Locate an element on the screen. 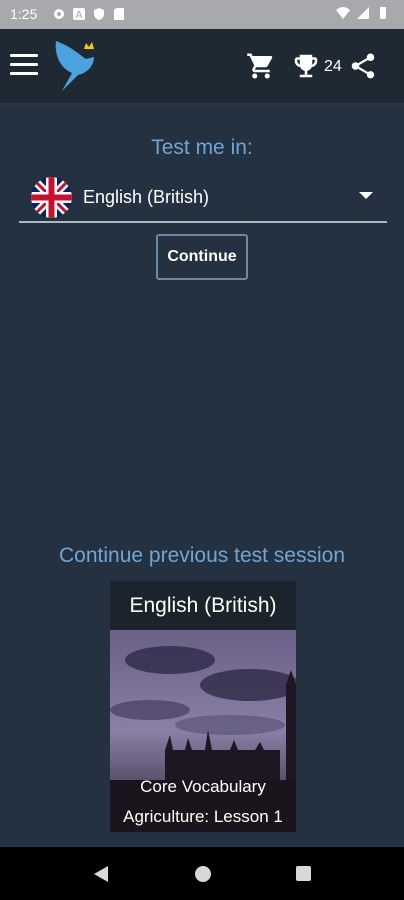 Image resolution: width=404 pixels, height=900 pixels. bird-logo-icon is located at coordinates (76, 66).